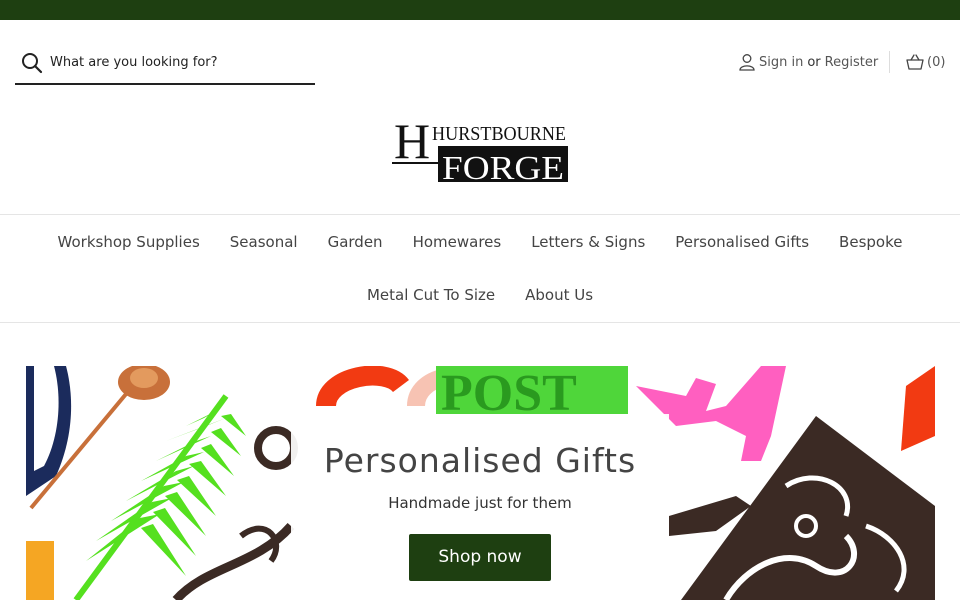 The height and width of the screenshot is (600, 960). I want to click on nav-letters-signs: Letters & Signs, so click(588, 242).